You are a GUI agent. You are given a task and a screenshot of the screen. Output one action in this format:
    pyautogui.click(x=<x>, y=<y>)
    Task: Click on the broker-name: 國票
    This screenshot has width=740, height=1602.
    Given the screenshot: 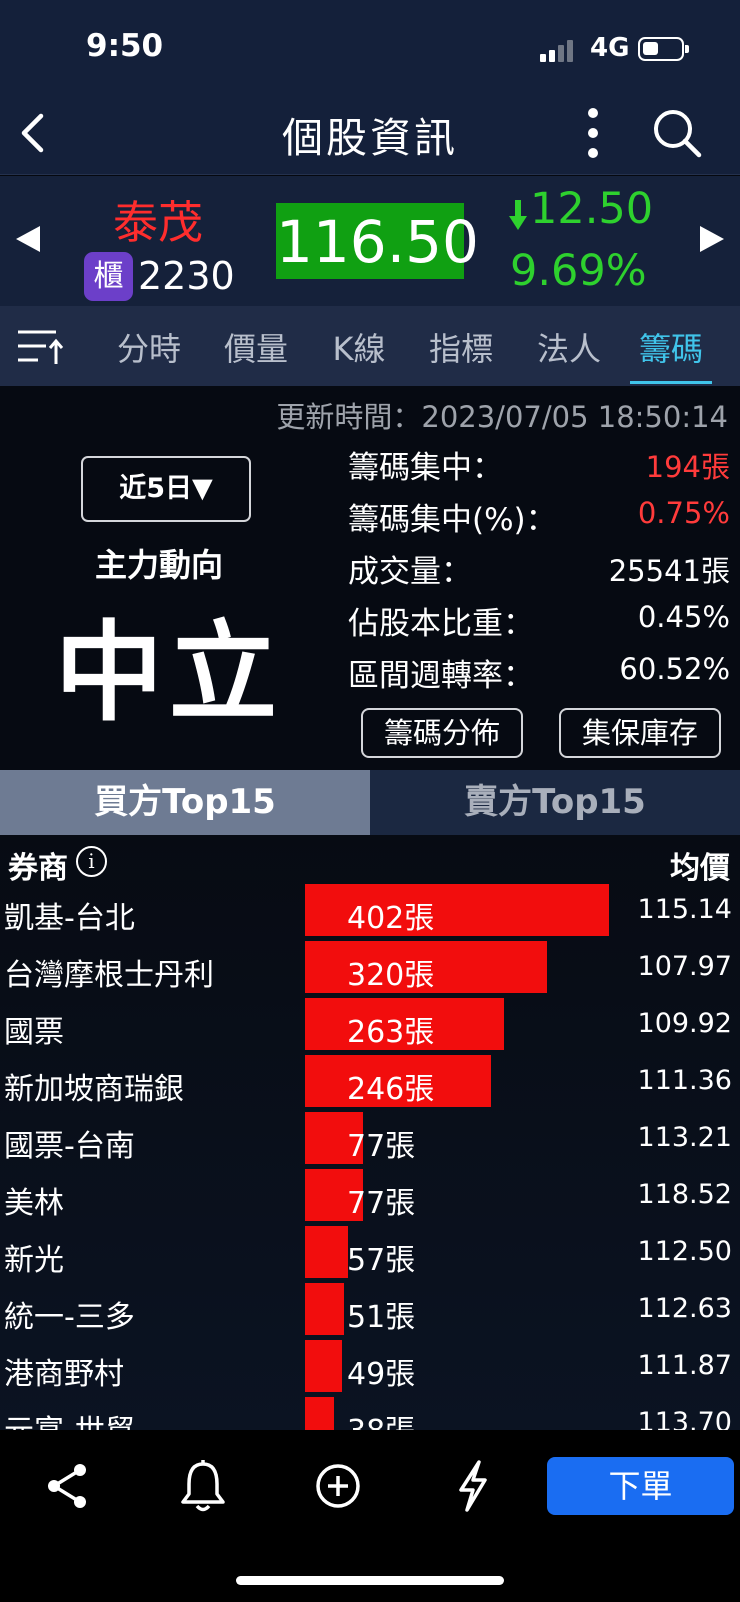 What is the action you would take?
    pyautogui.click(x=34, y=1032)
    